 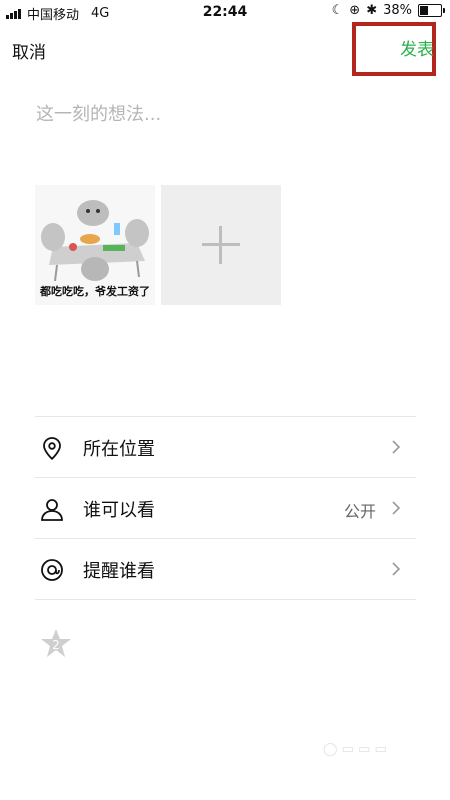 I want to click on battery-percent: 38%, so click(x=397, y=10).